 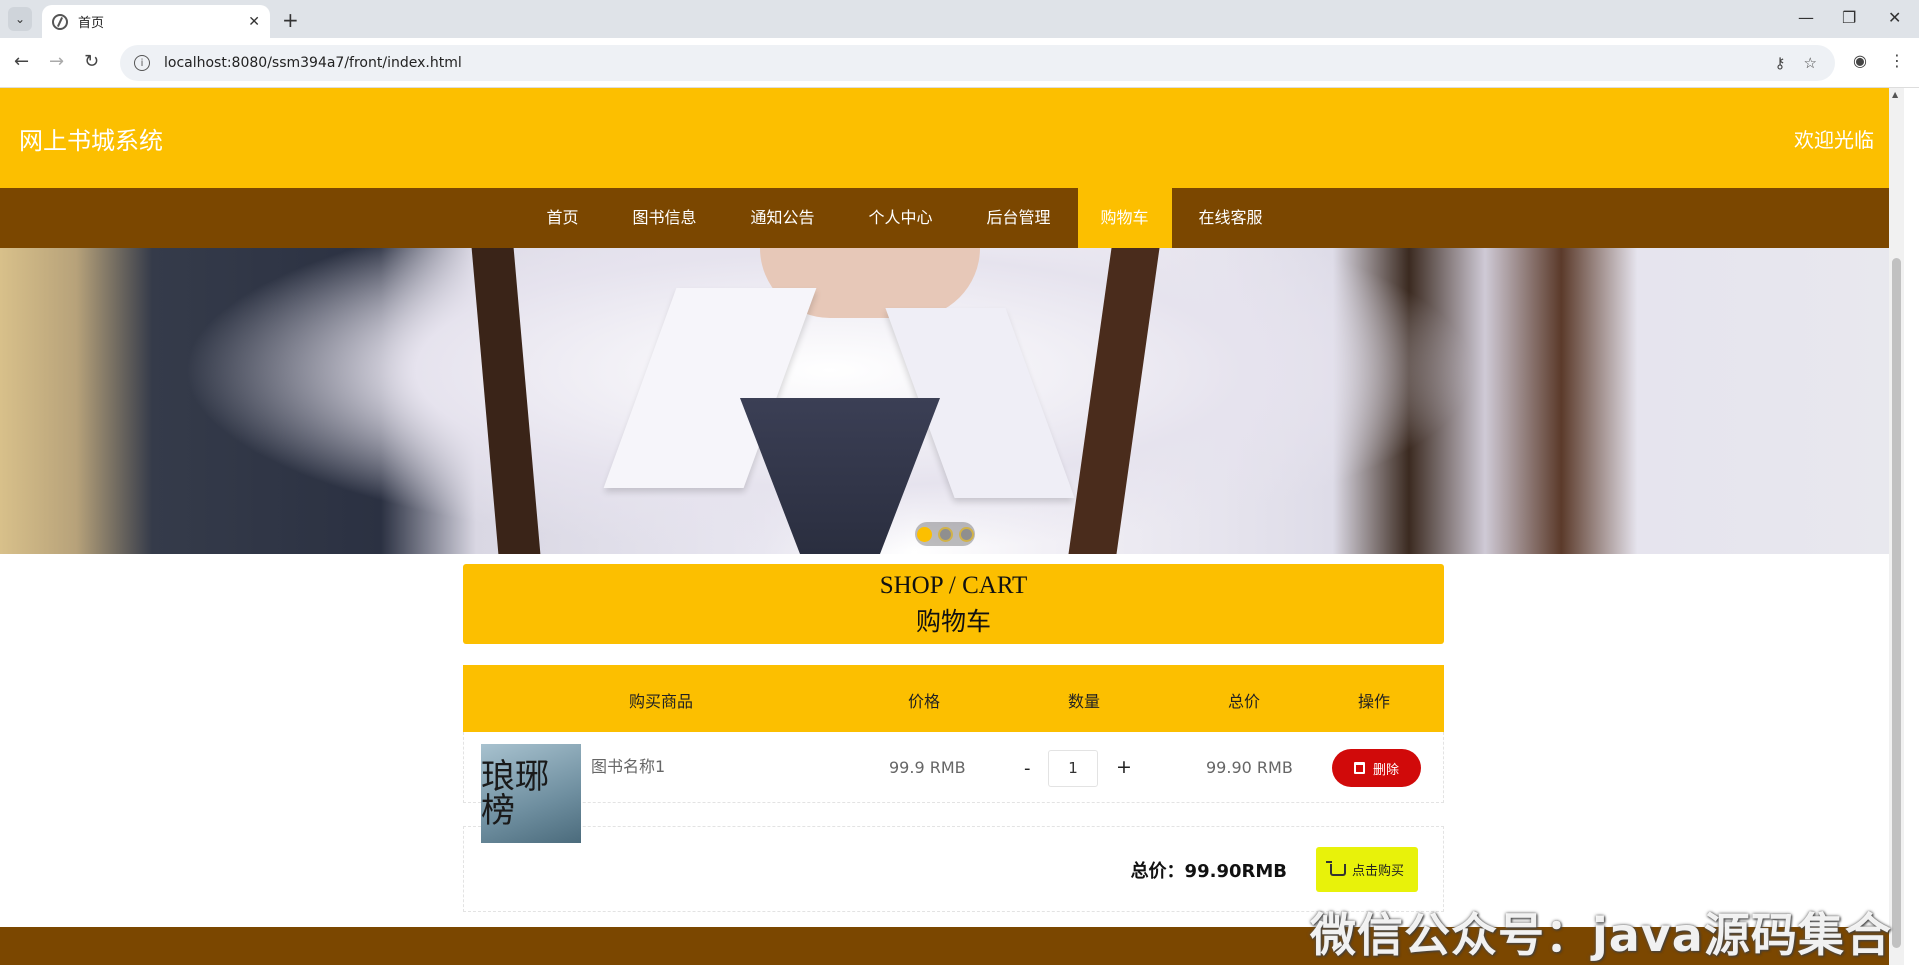 I want to click on cart-icon, so click(x=1335, y=868).